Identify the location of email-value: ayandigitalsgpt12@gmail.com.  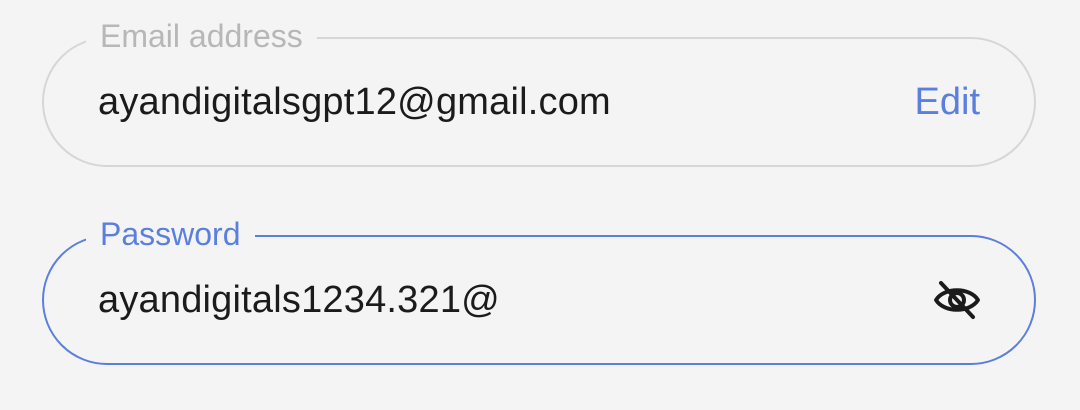
(354, 102).